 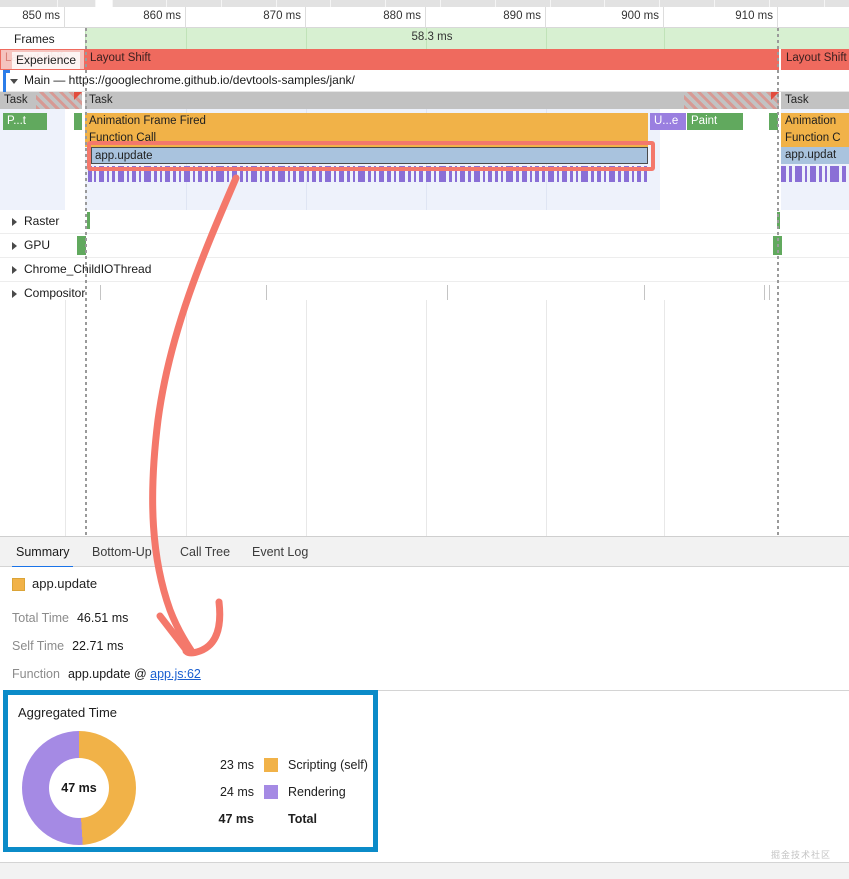 What do you see at coordinates (14, 81) in the screenshot?
I see `chevron-down-icon` at bounding box center [14, 81].